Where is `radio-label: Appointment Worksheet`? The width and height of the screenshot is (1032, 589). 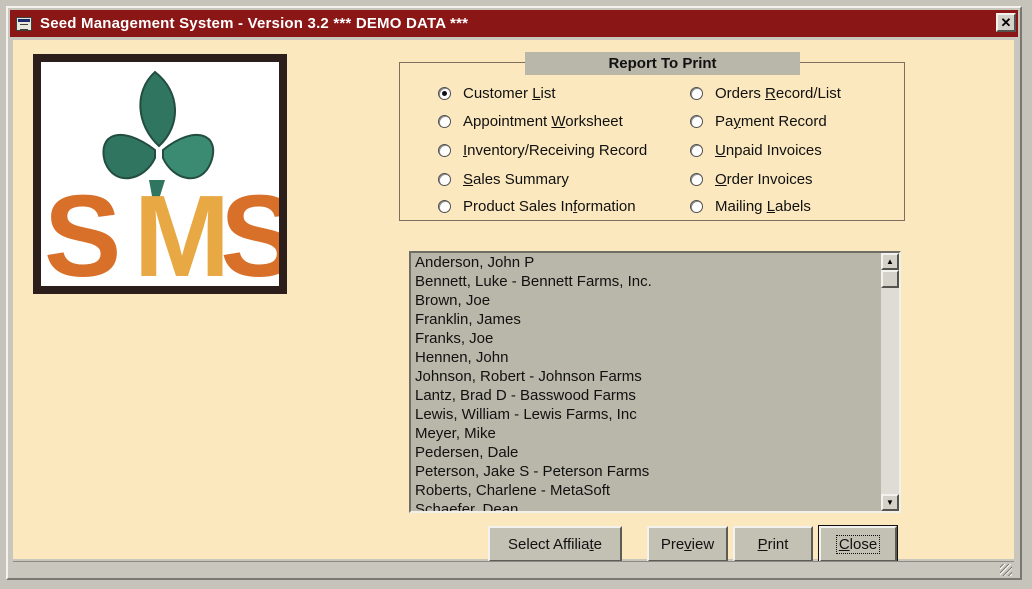 radio-label: Appointment Worksheet is located at coordinates (543, 121).